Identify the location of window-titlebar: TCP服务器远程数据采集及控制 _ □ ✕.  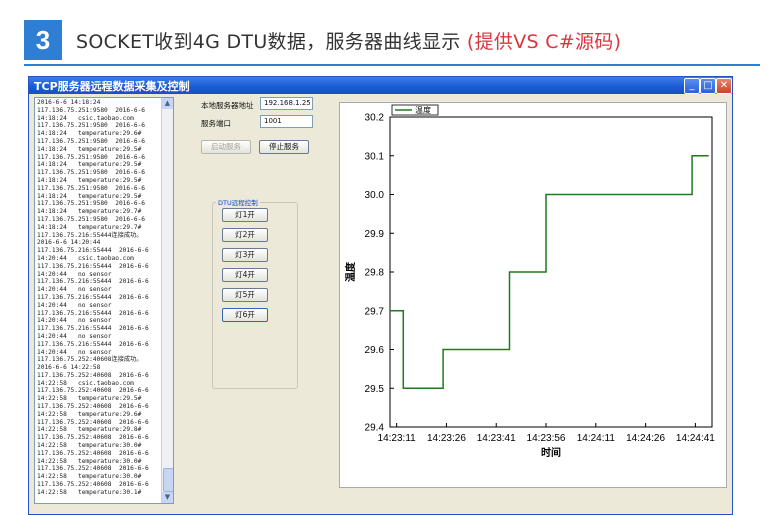
(380, 85).